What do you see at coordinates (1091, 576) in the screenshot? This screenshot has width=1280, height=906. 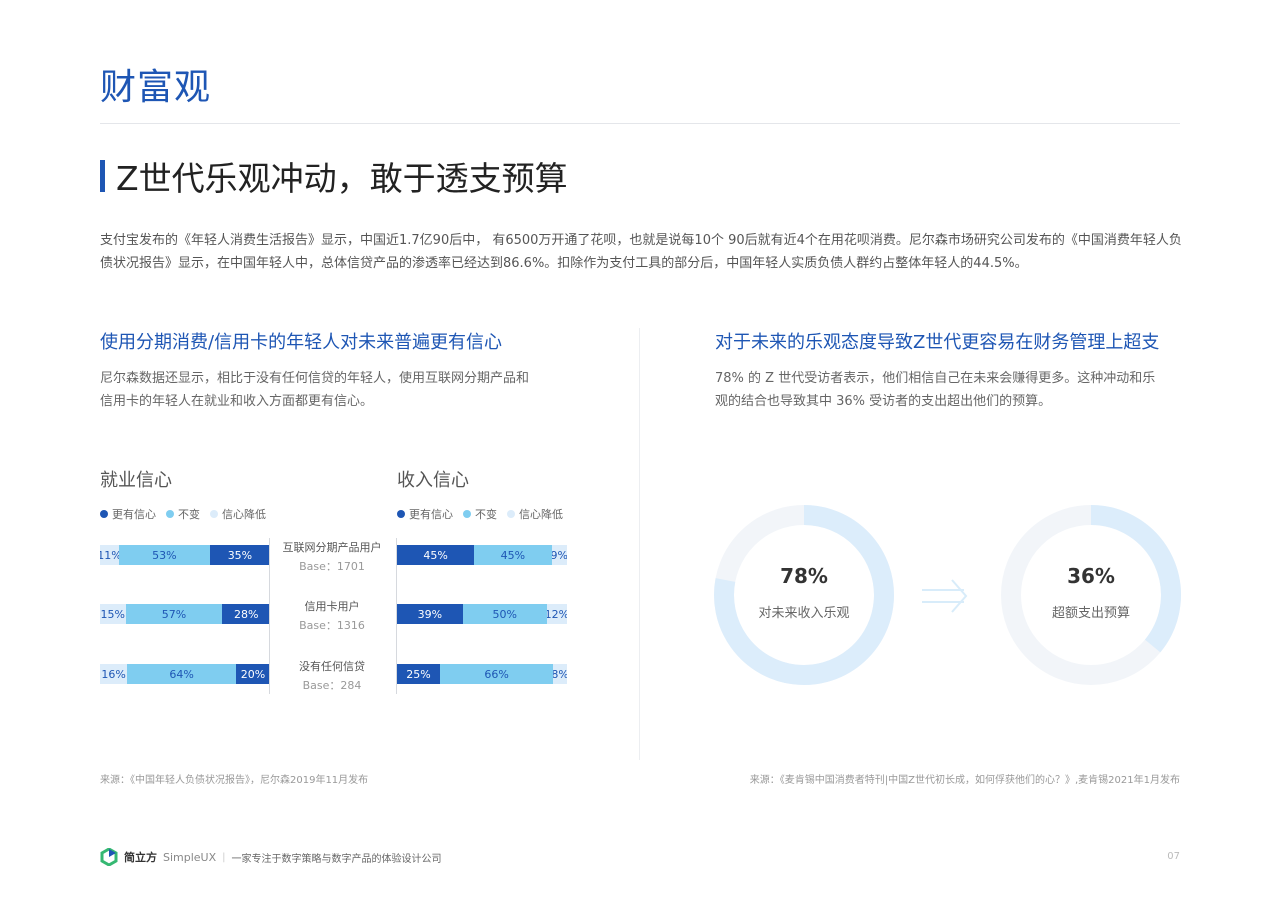 I see `donut-overspend-value: 36%` at bounding box center [1091, 576].